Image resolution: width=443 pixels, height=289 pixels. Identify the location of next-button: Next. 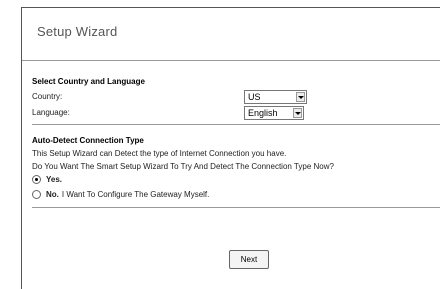
(249, 259).